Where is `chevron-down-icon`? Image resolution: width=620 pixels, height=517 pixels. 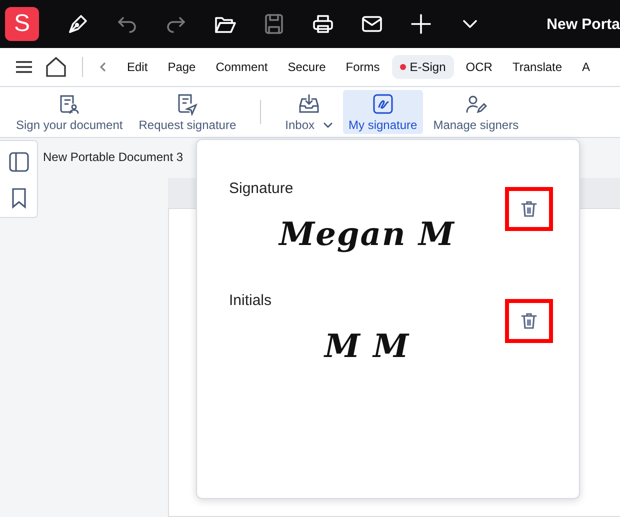
chevron-down-icon is located at coordinates (327, 125).